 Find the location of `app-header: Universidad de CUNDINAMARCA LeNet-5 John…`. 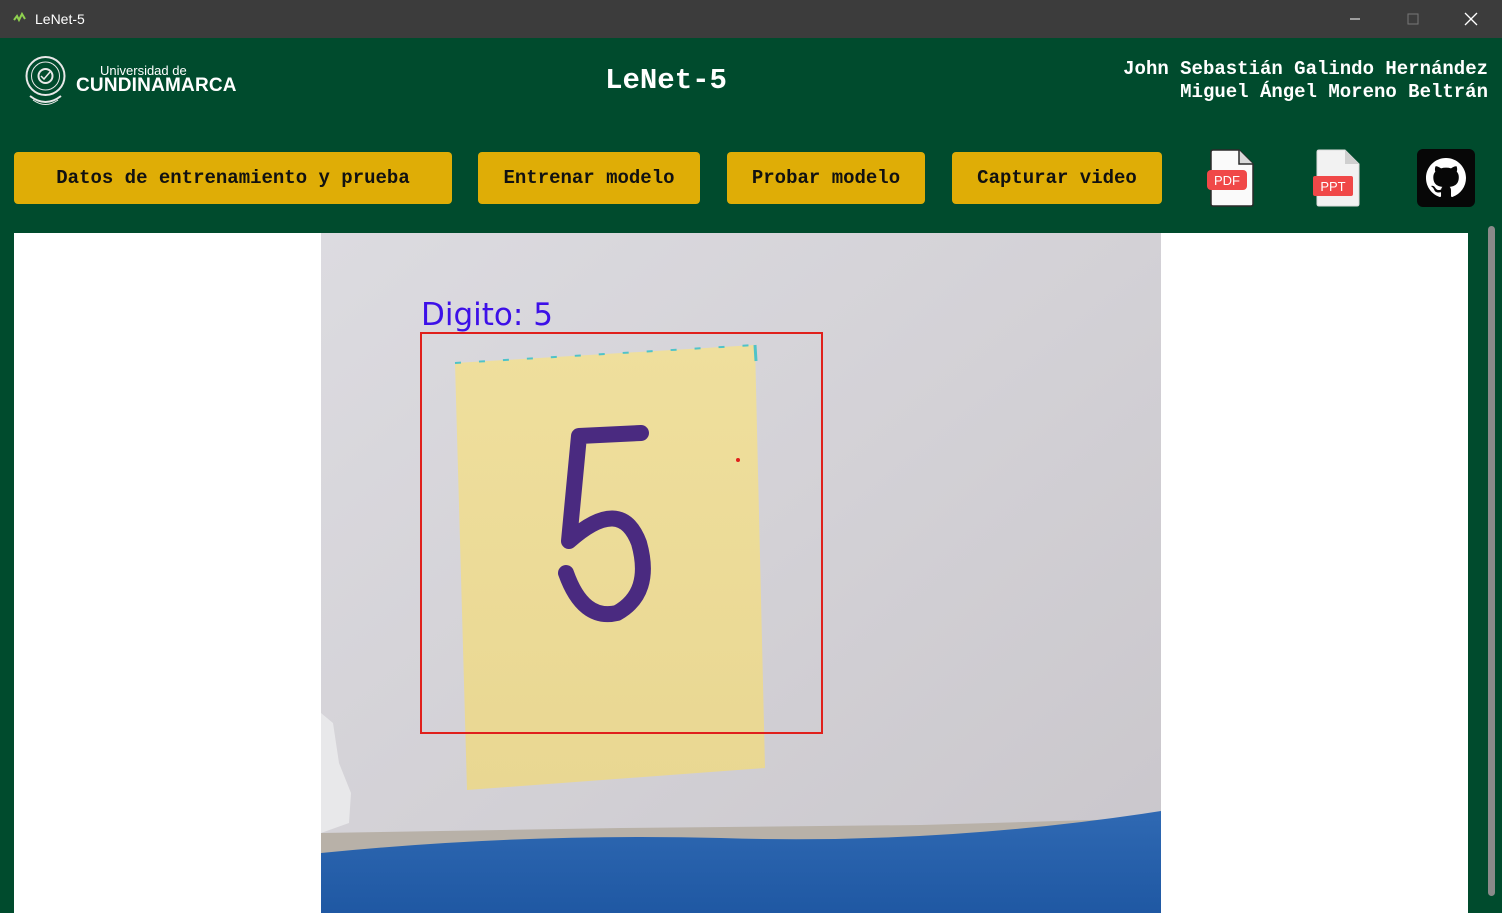

app-header: Universidad de CUNDINAMARCA LeNet-5 John… is located at coordinates (751, 88).